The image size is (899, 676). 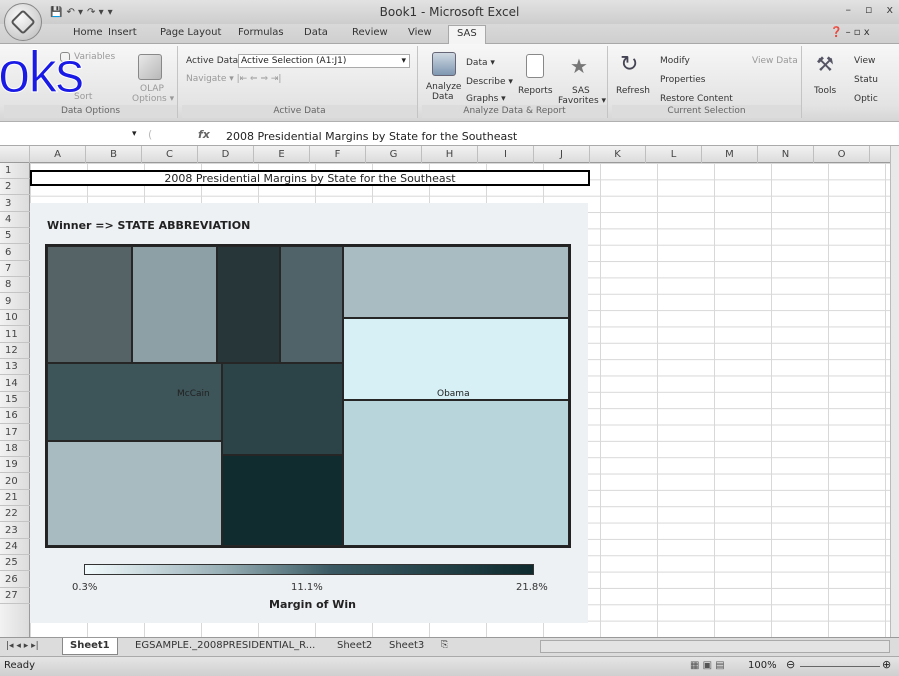 I want to click on row-header: 17, so click(x=15, y=433).